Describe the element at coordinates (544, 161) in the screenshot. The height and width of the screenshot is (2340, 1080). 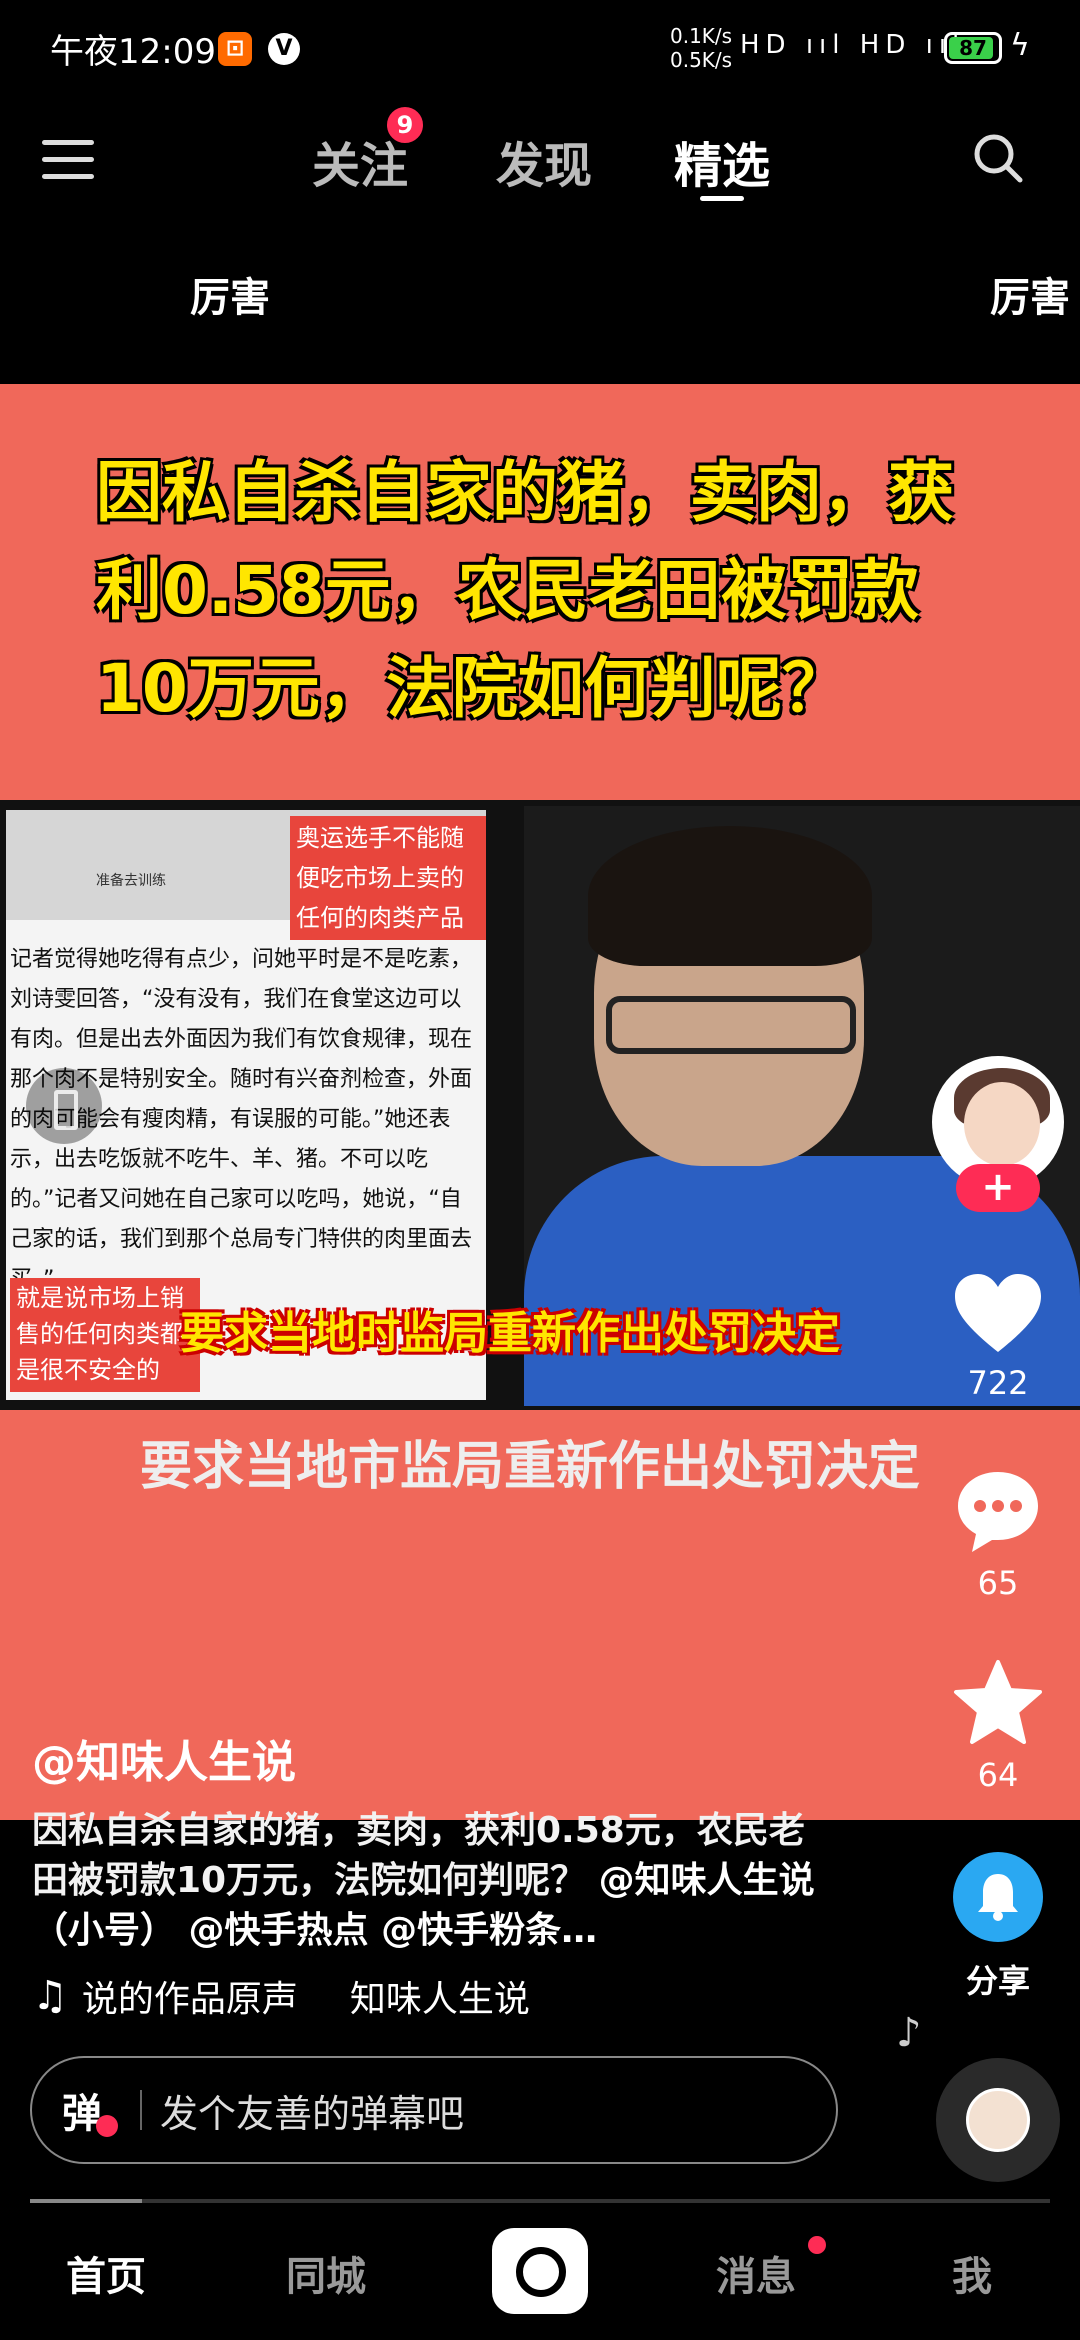
I see `tab-discover: 发现` at that location.